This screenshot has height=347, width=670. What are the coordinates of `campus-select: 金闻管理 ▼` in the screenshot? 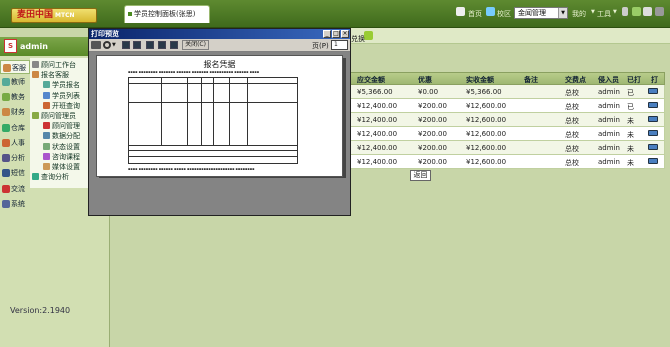 It's located at (541, 13).